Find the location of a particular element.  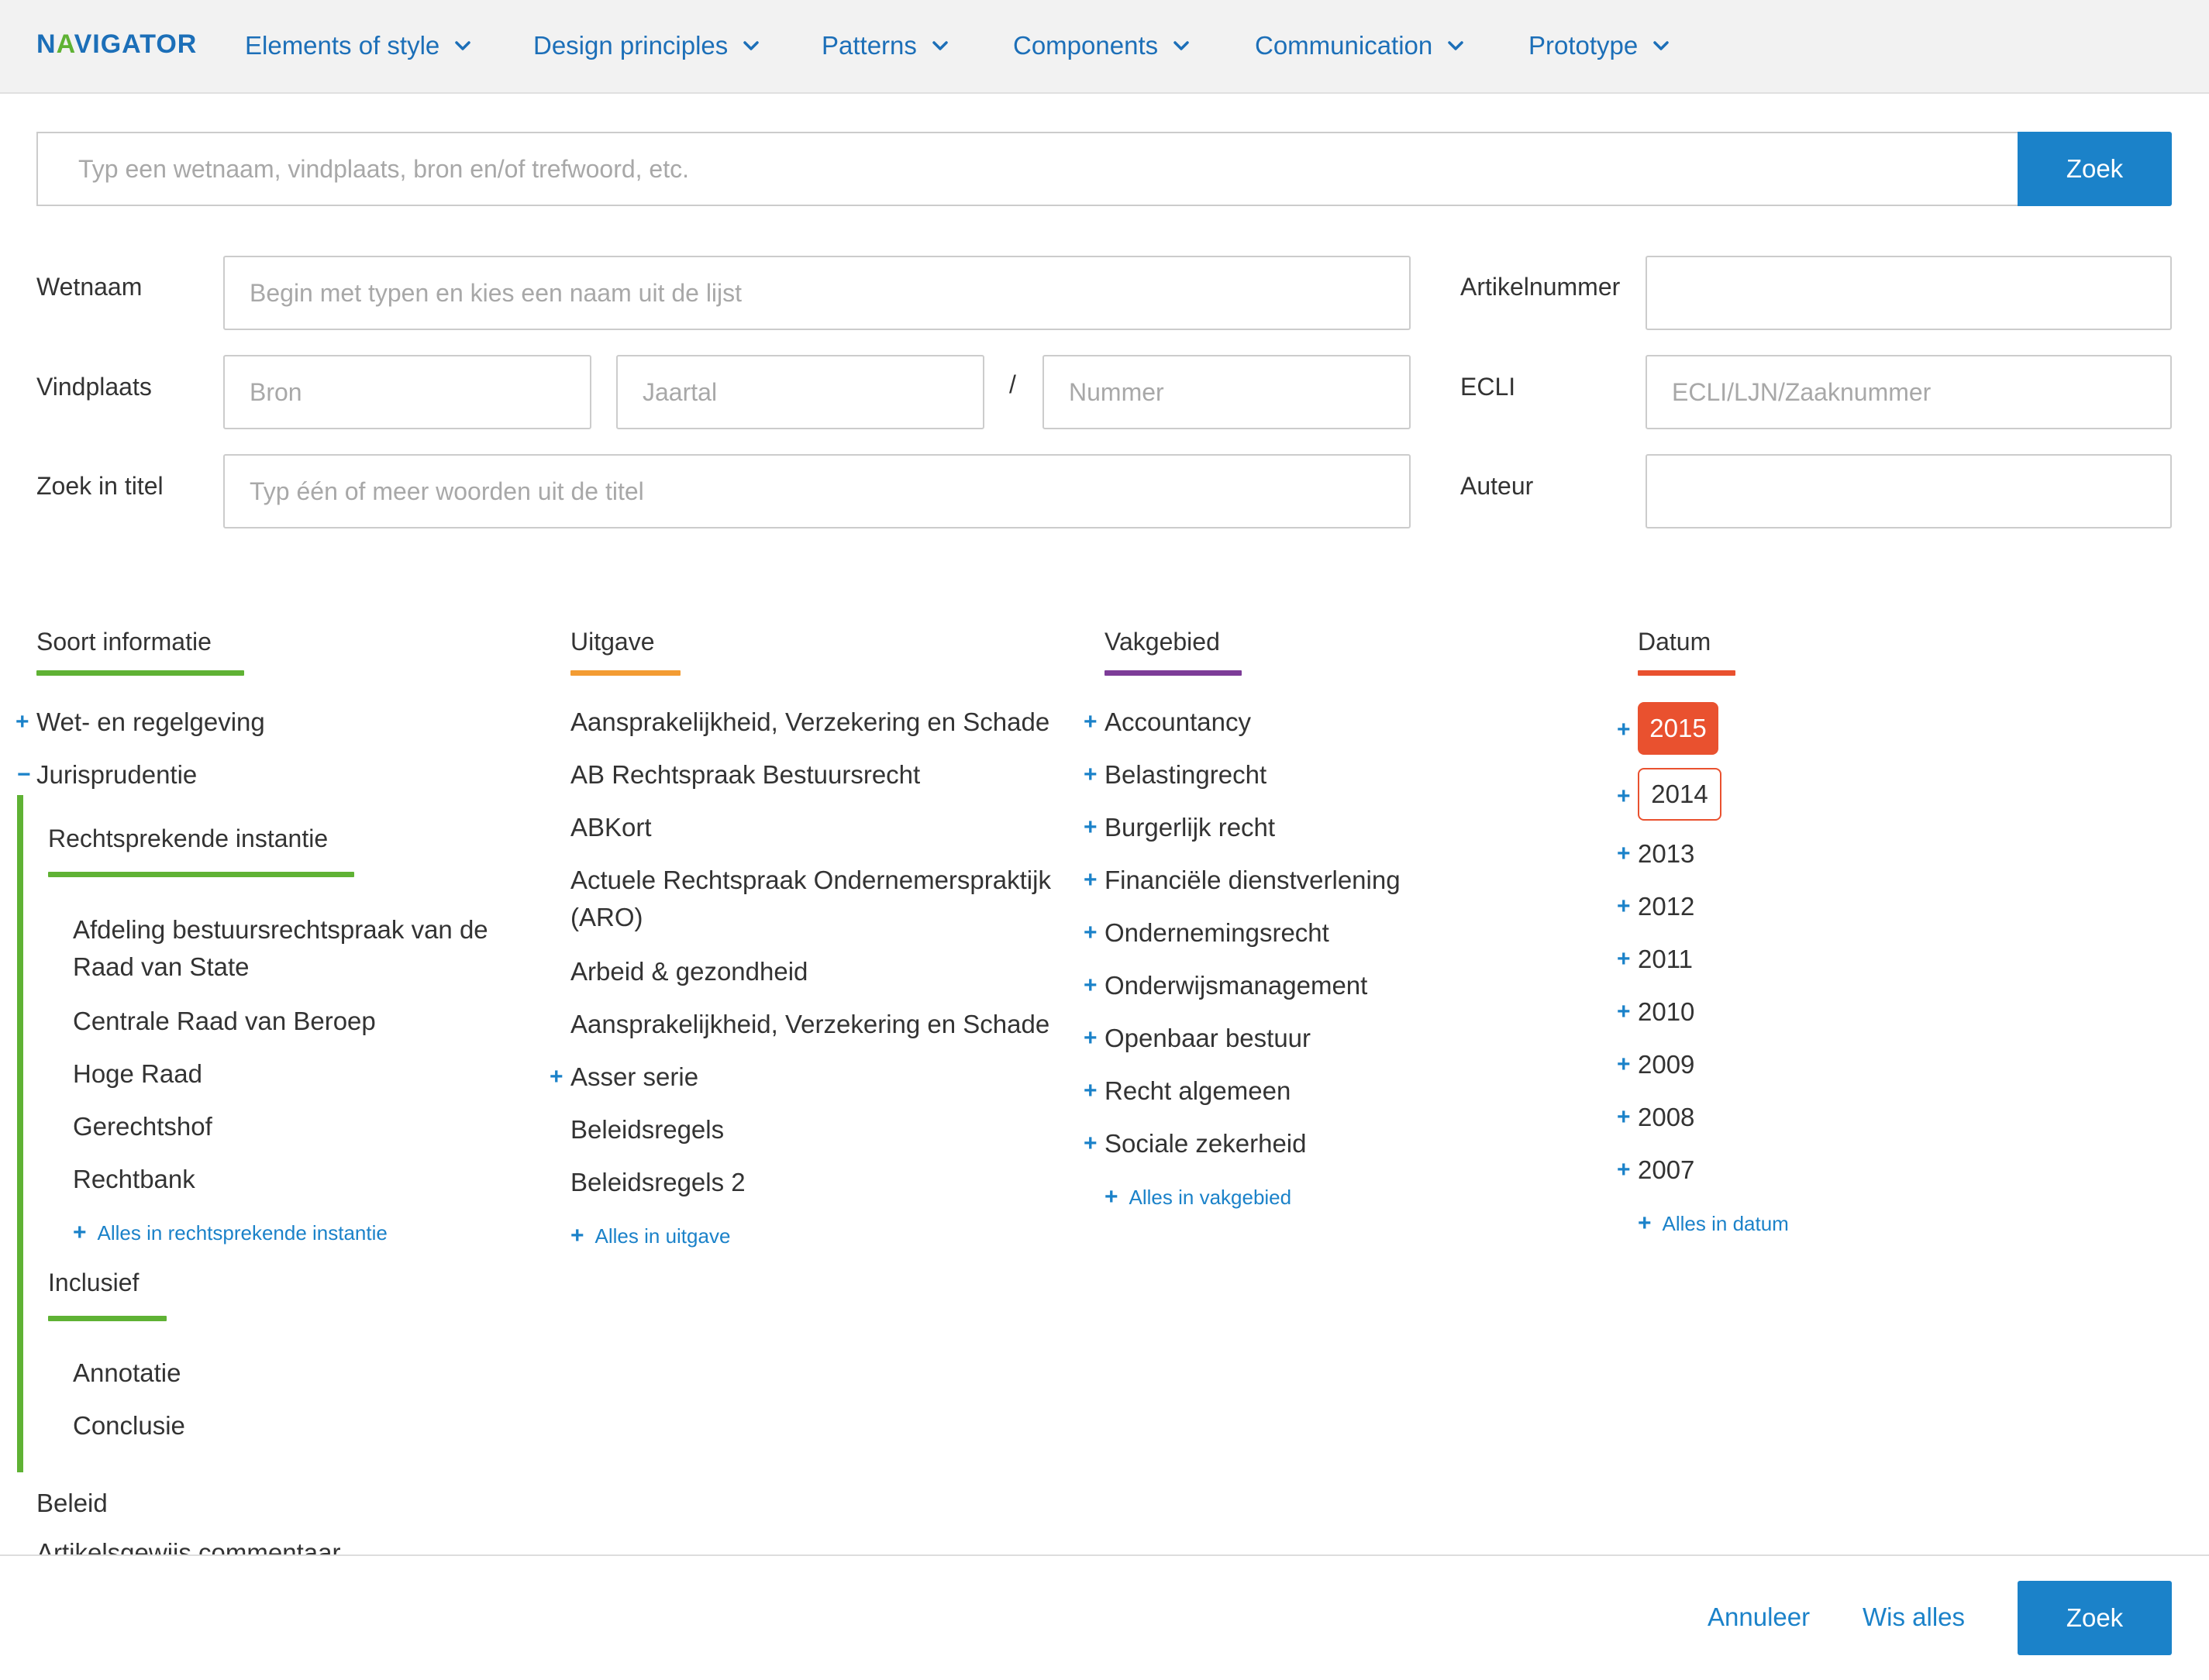

nummer-input is located at coordinates (1226, 392).